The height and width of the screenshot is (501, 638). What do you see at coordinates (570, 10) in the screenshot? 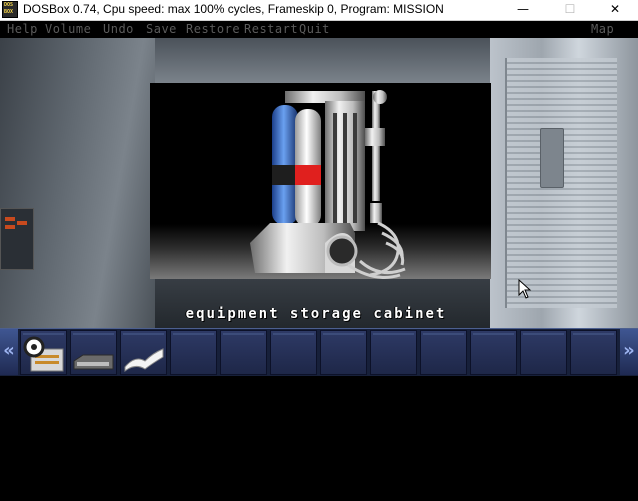
I see `maximize-button: ☐` at bounding box center [570, 10].